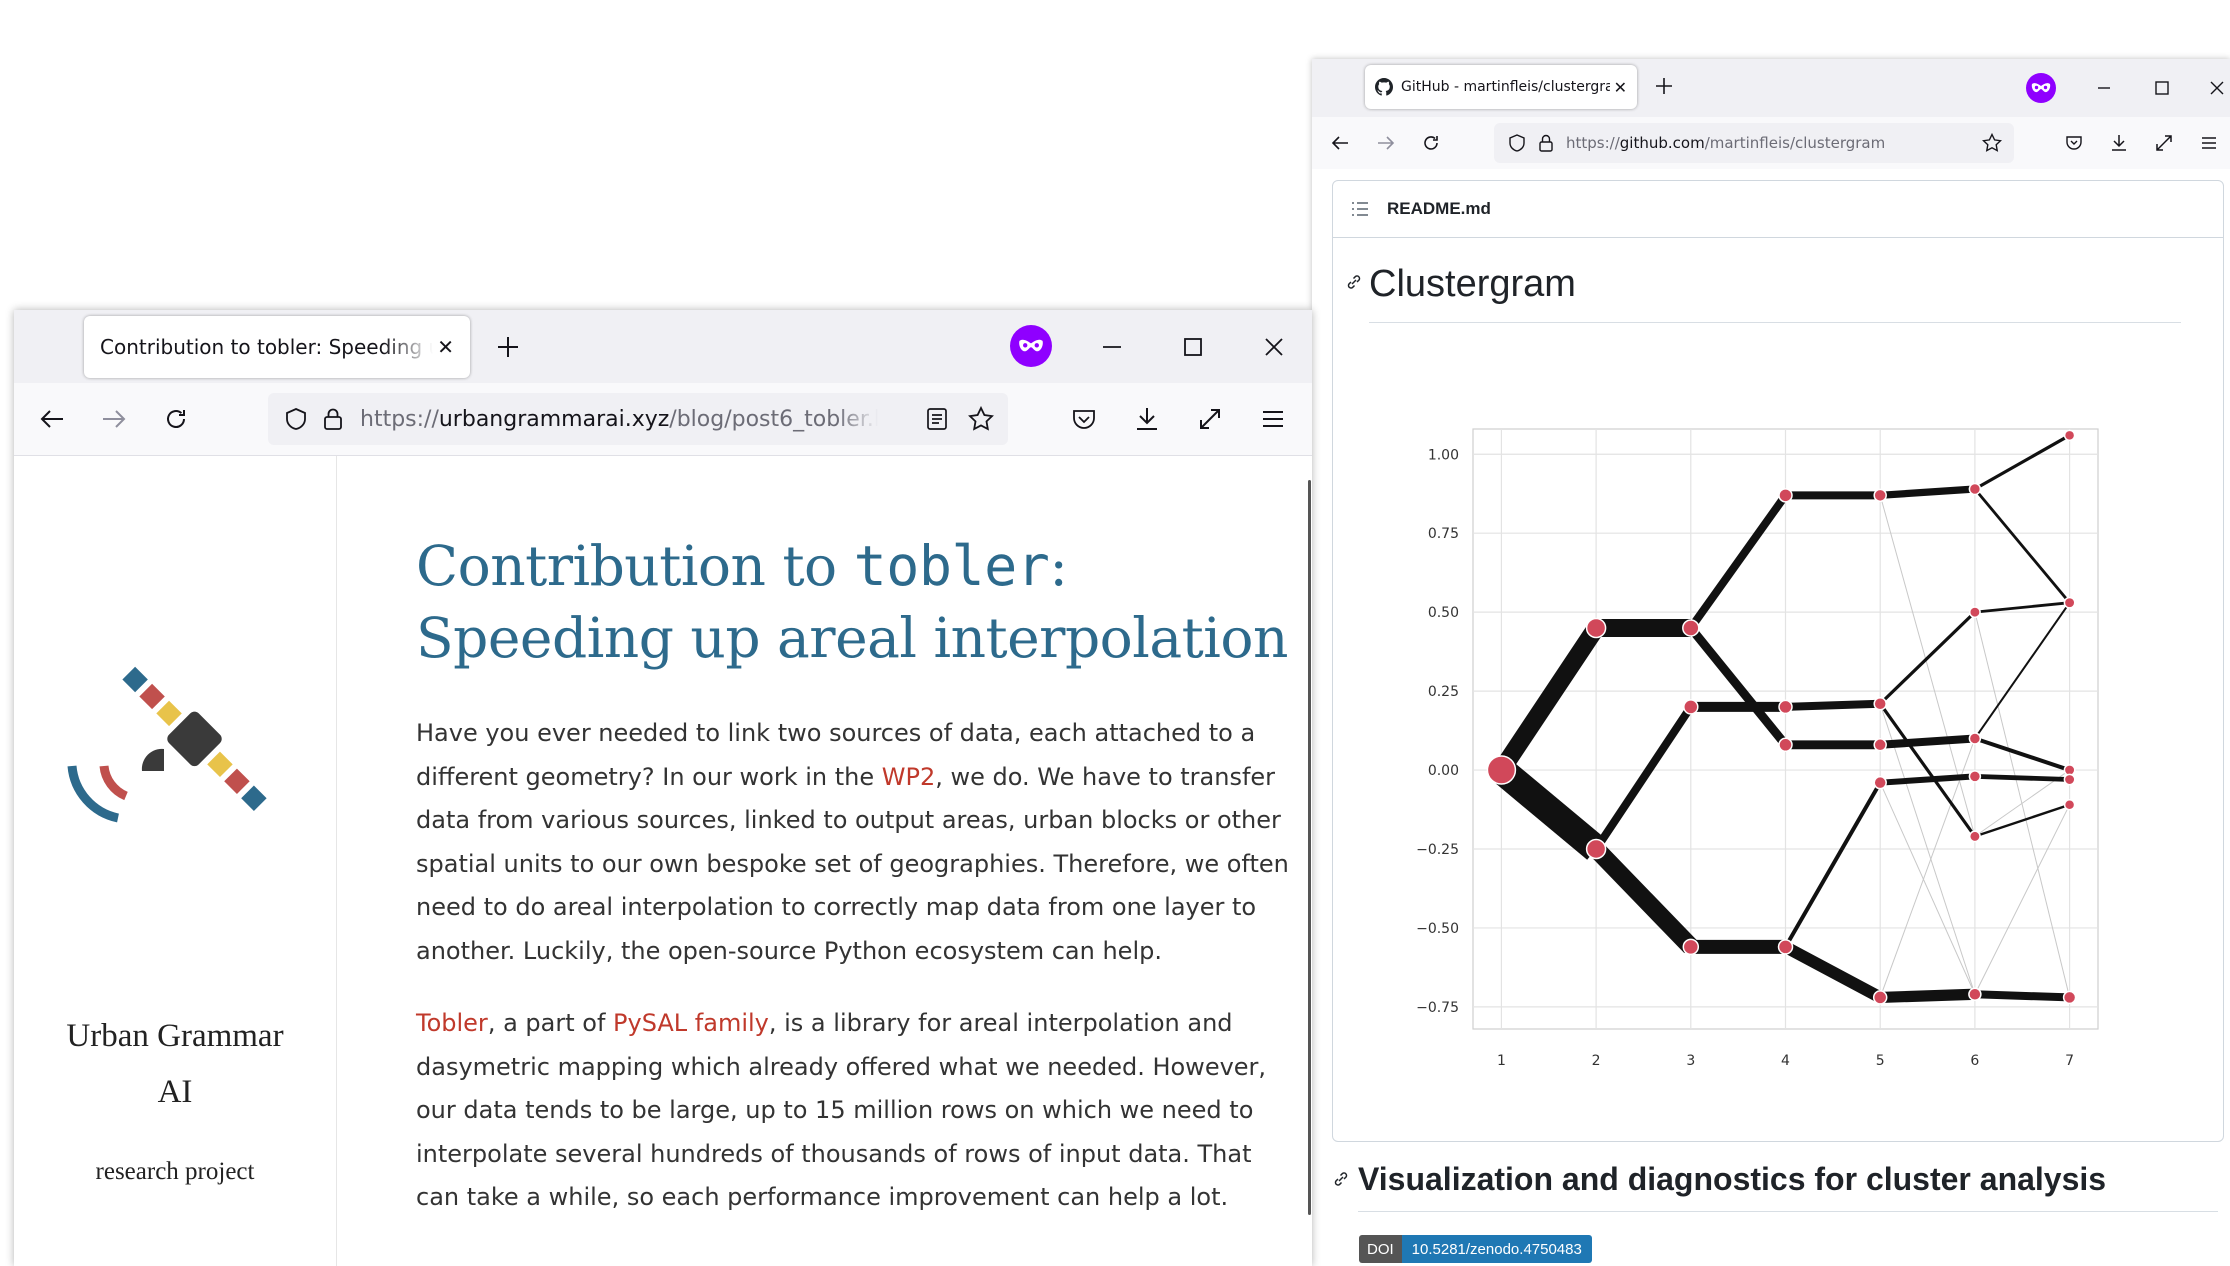 The width and height of the screenshot is (2230, 1266). I want to click on doi-badge: DOI 10.5281/zenodo.4750483, so click(1475, 1249).